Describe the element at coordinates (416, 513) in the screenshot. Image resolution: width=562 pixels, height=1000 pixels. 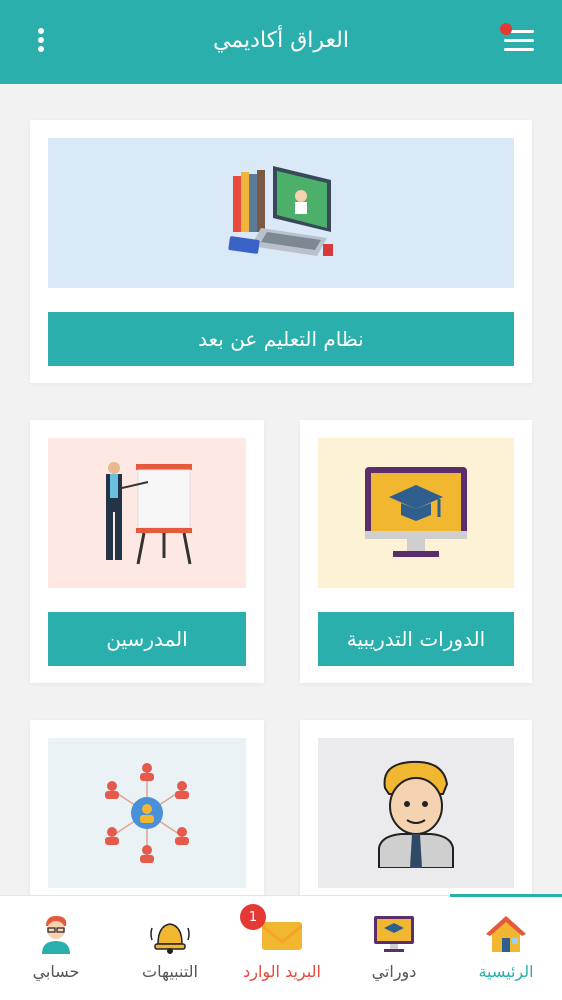
I see `monitor-graduation-cap-icon` at that location.